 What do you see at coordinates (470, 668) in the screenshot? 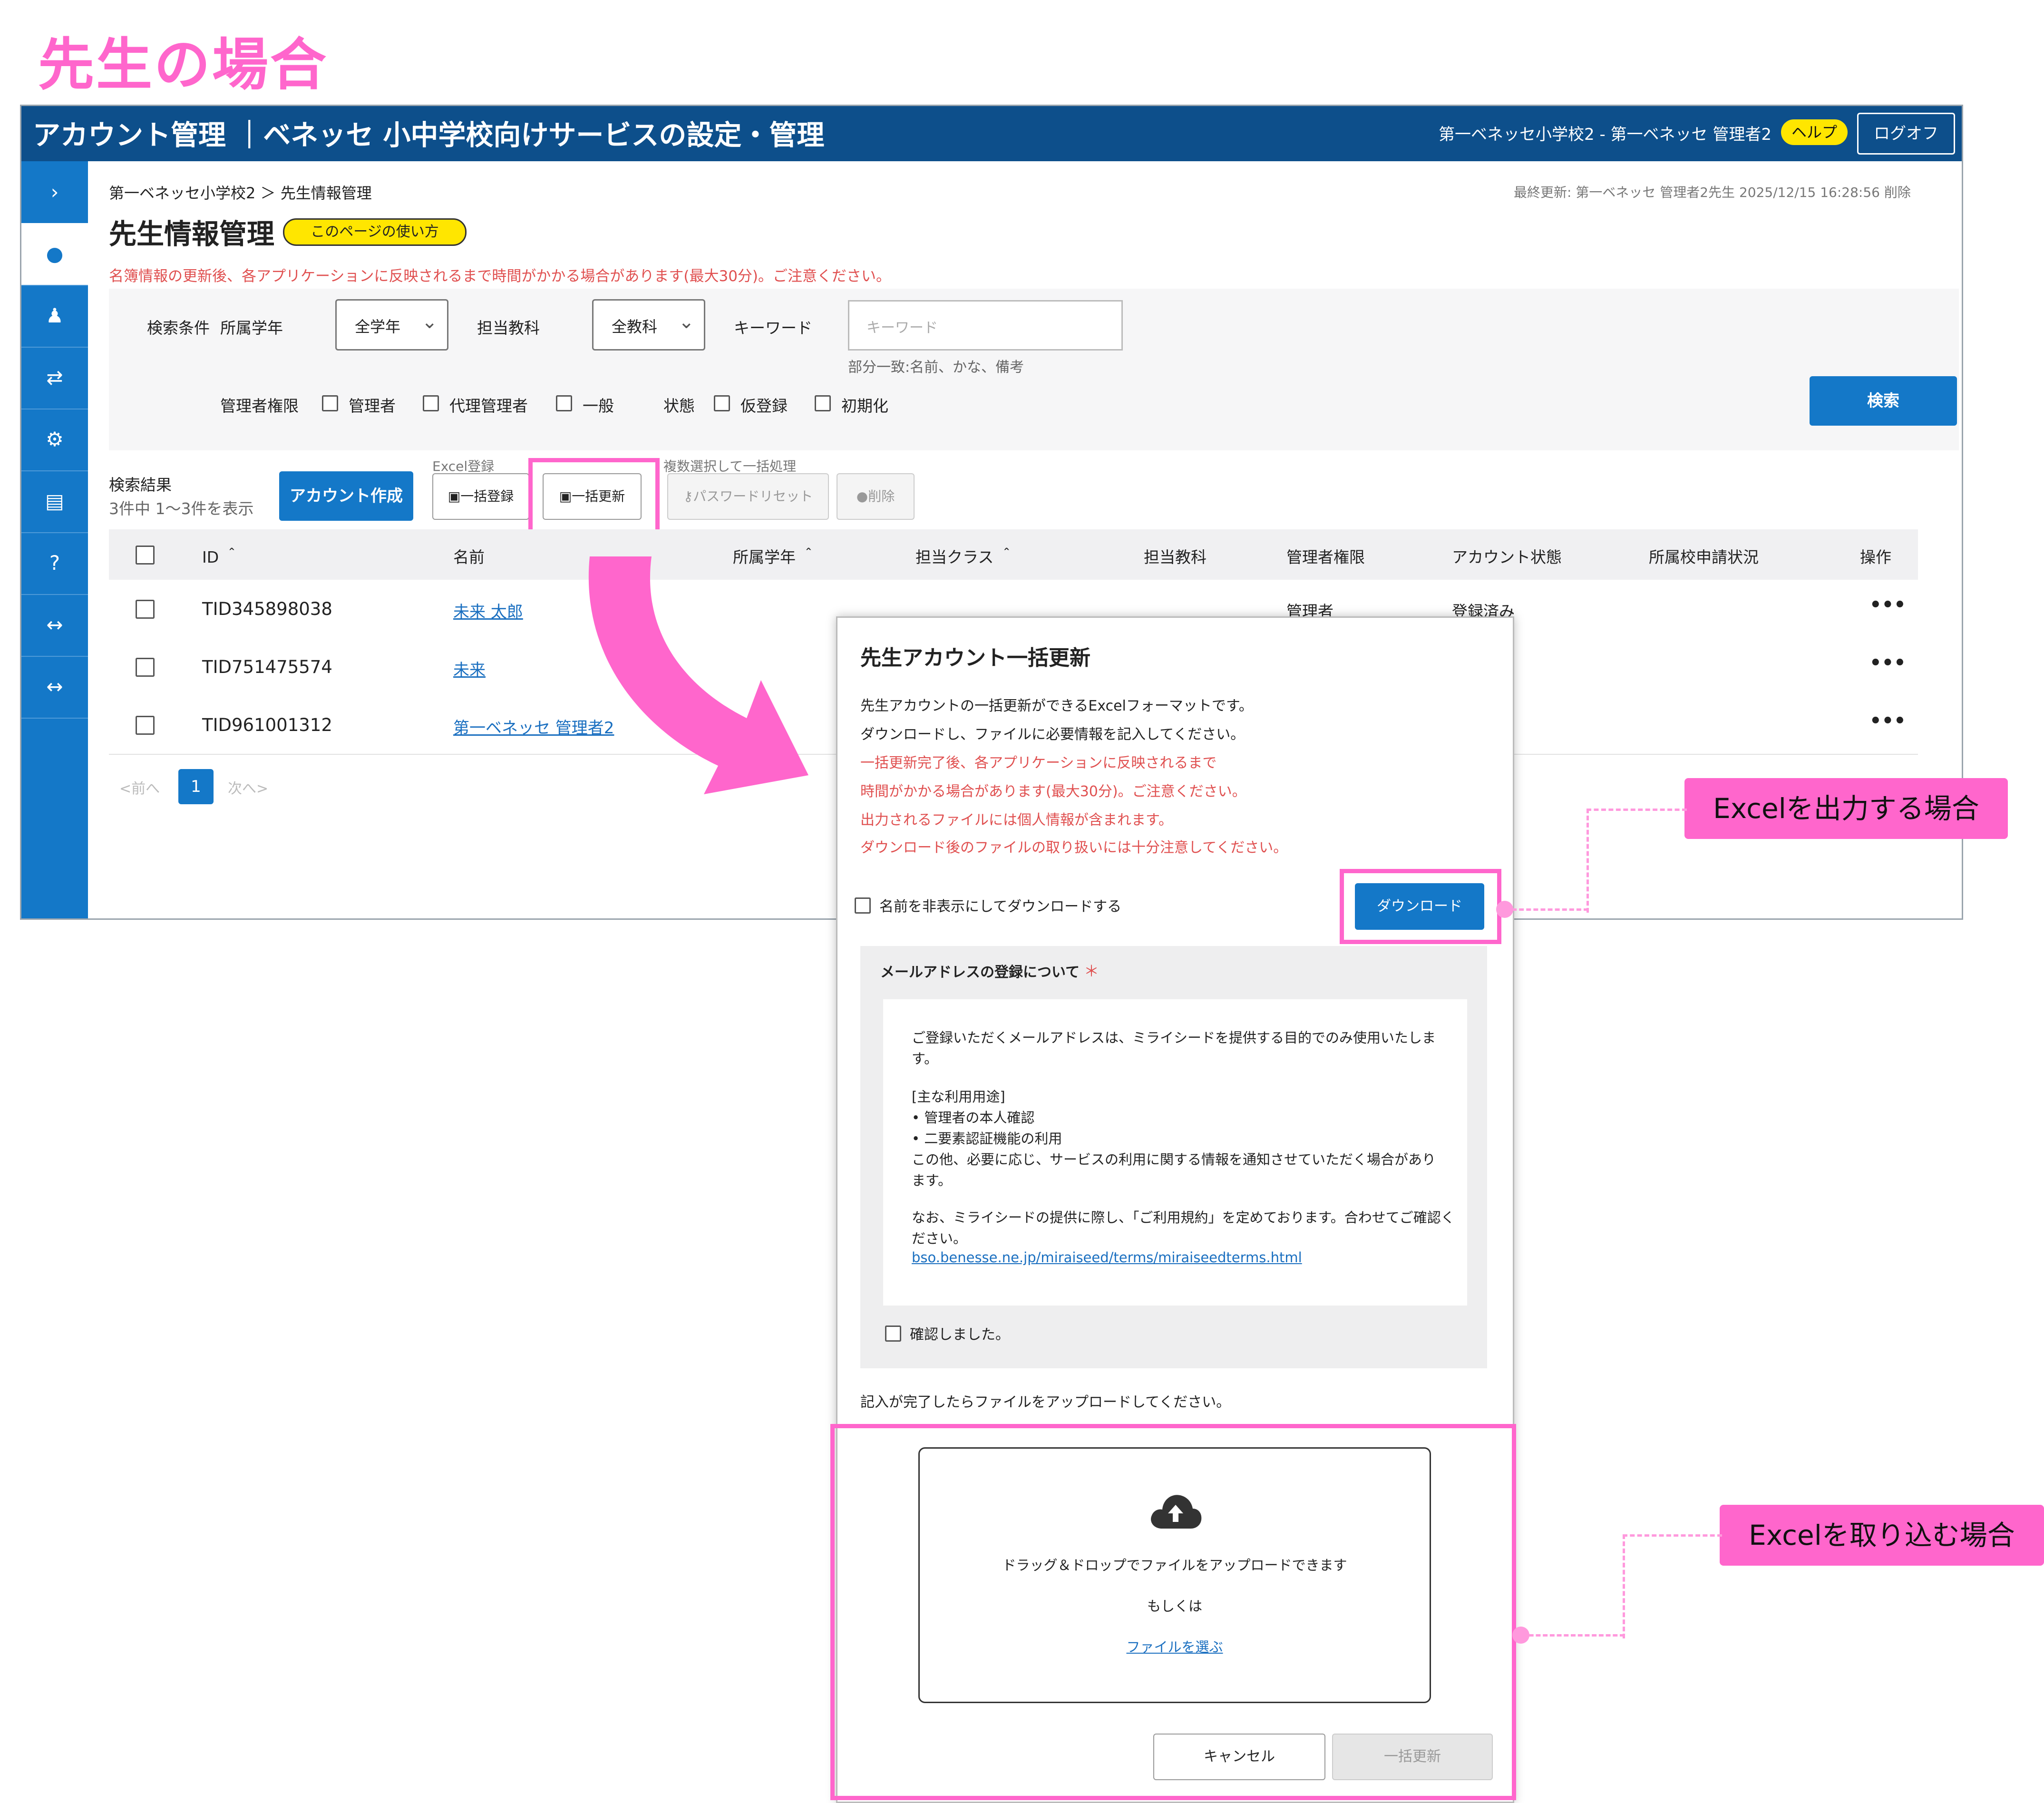
I see `row-name-link: 未来` at bounding box center [470, 668].